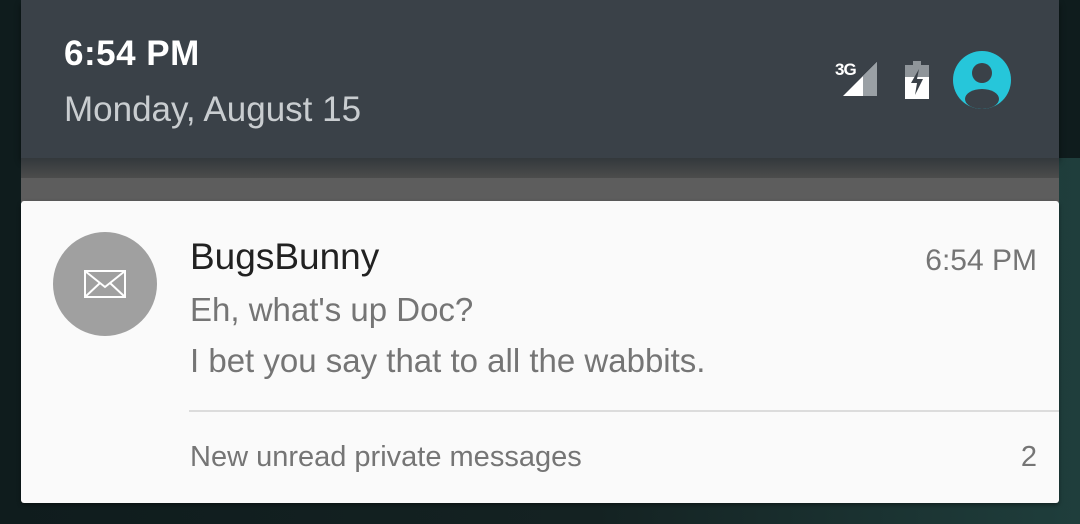  I want to click on scrim, so click(540, 190).